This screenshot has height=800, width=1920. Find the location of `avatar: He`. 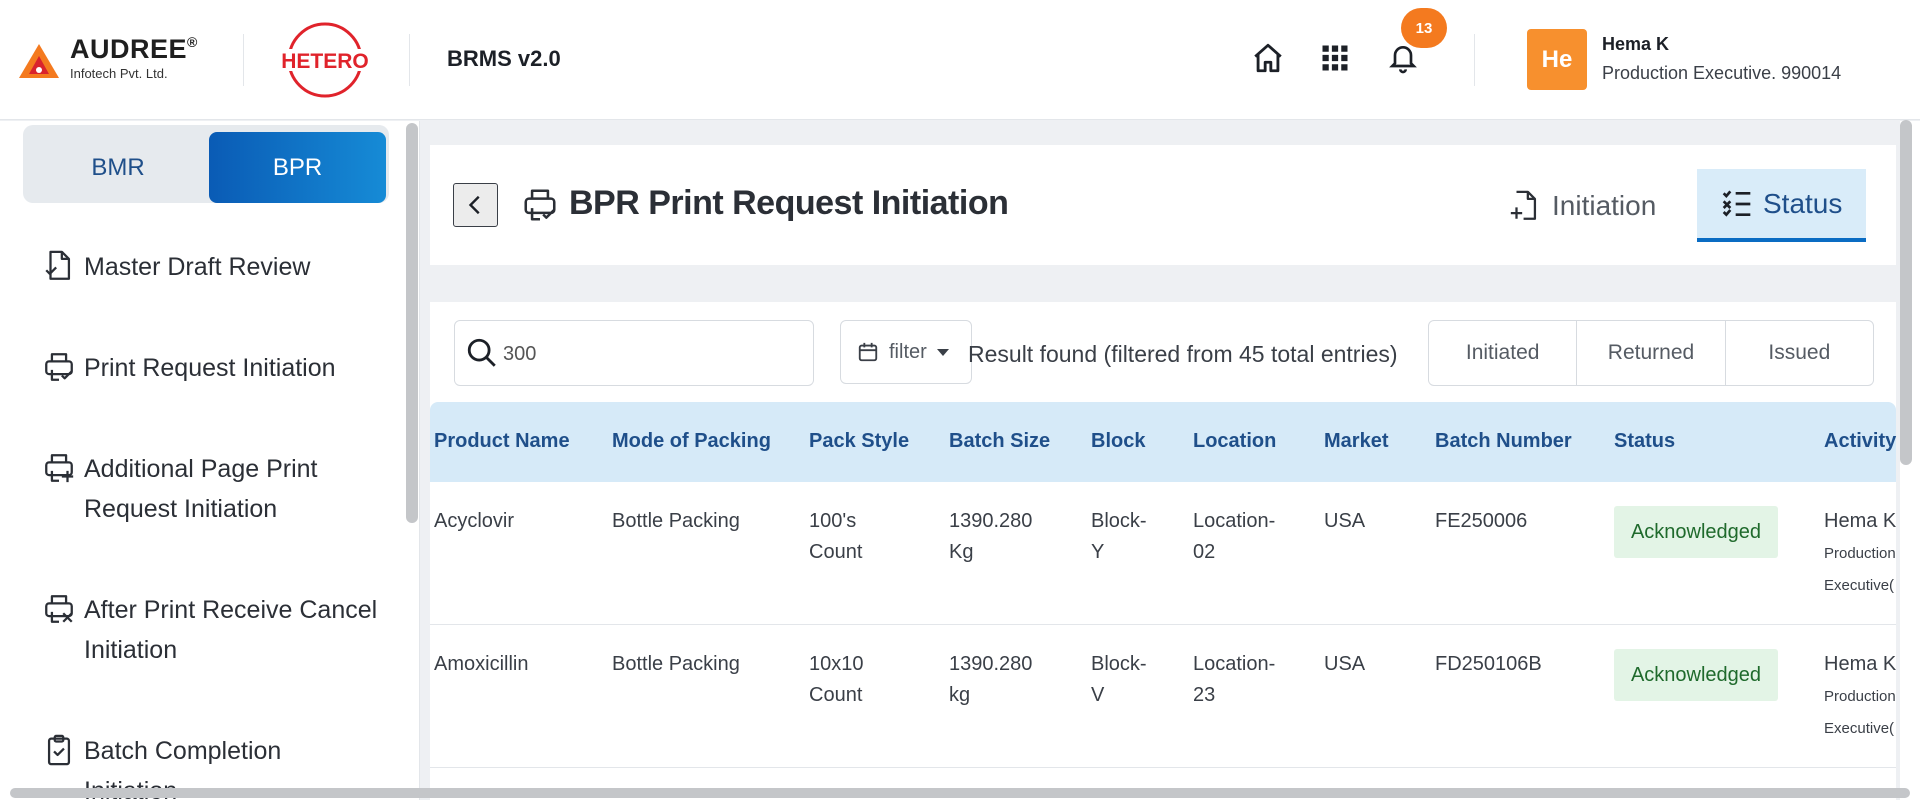

avatar: He is located at coordinates (1557, 59).